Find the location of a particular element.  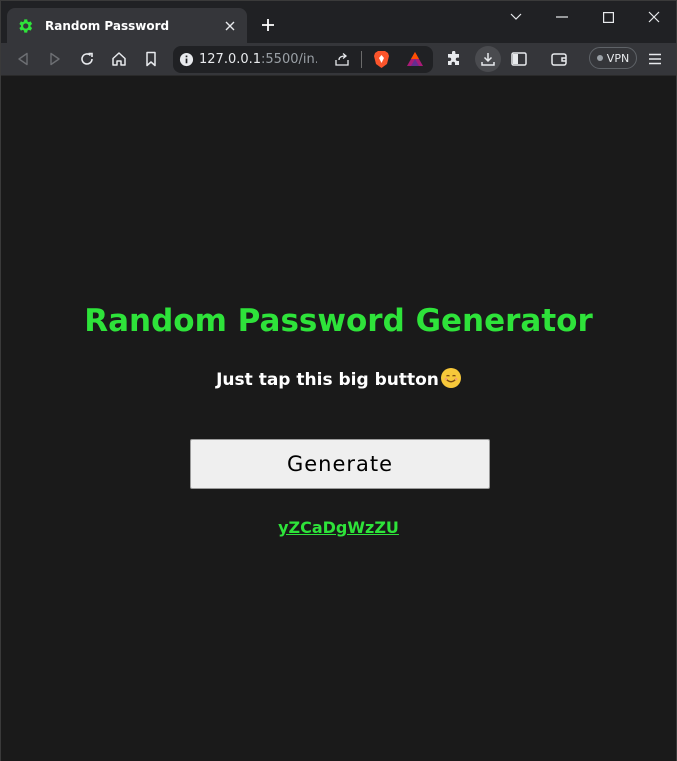

generated-password: yZCaDgWzZU is located at coordinates (338, 527).